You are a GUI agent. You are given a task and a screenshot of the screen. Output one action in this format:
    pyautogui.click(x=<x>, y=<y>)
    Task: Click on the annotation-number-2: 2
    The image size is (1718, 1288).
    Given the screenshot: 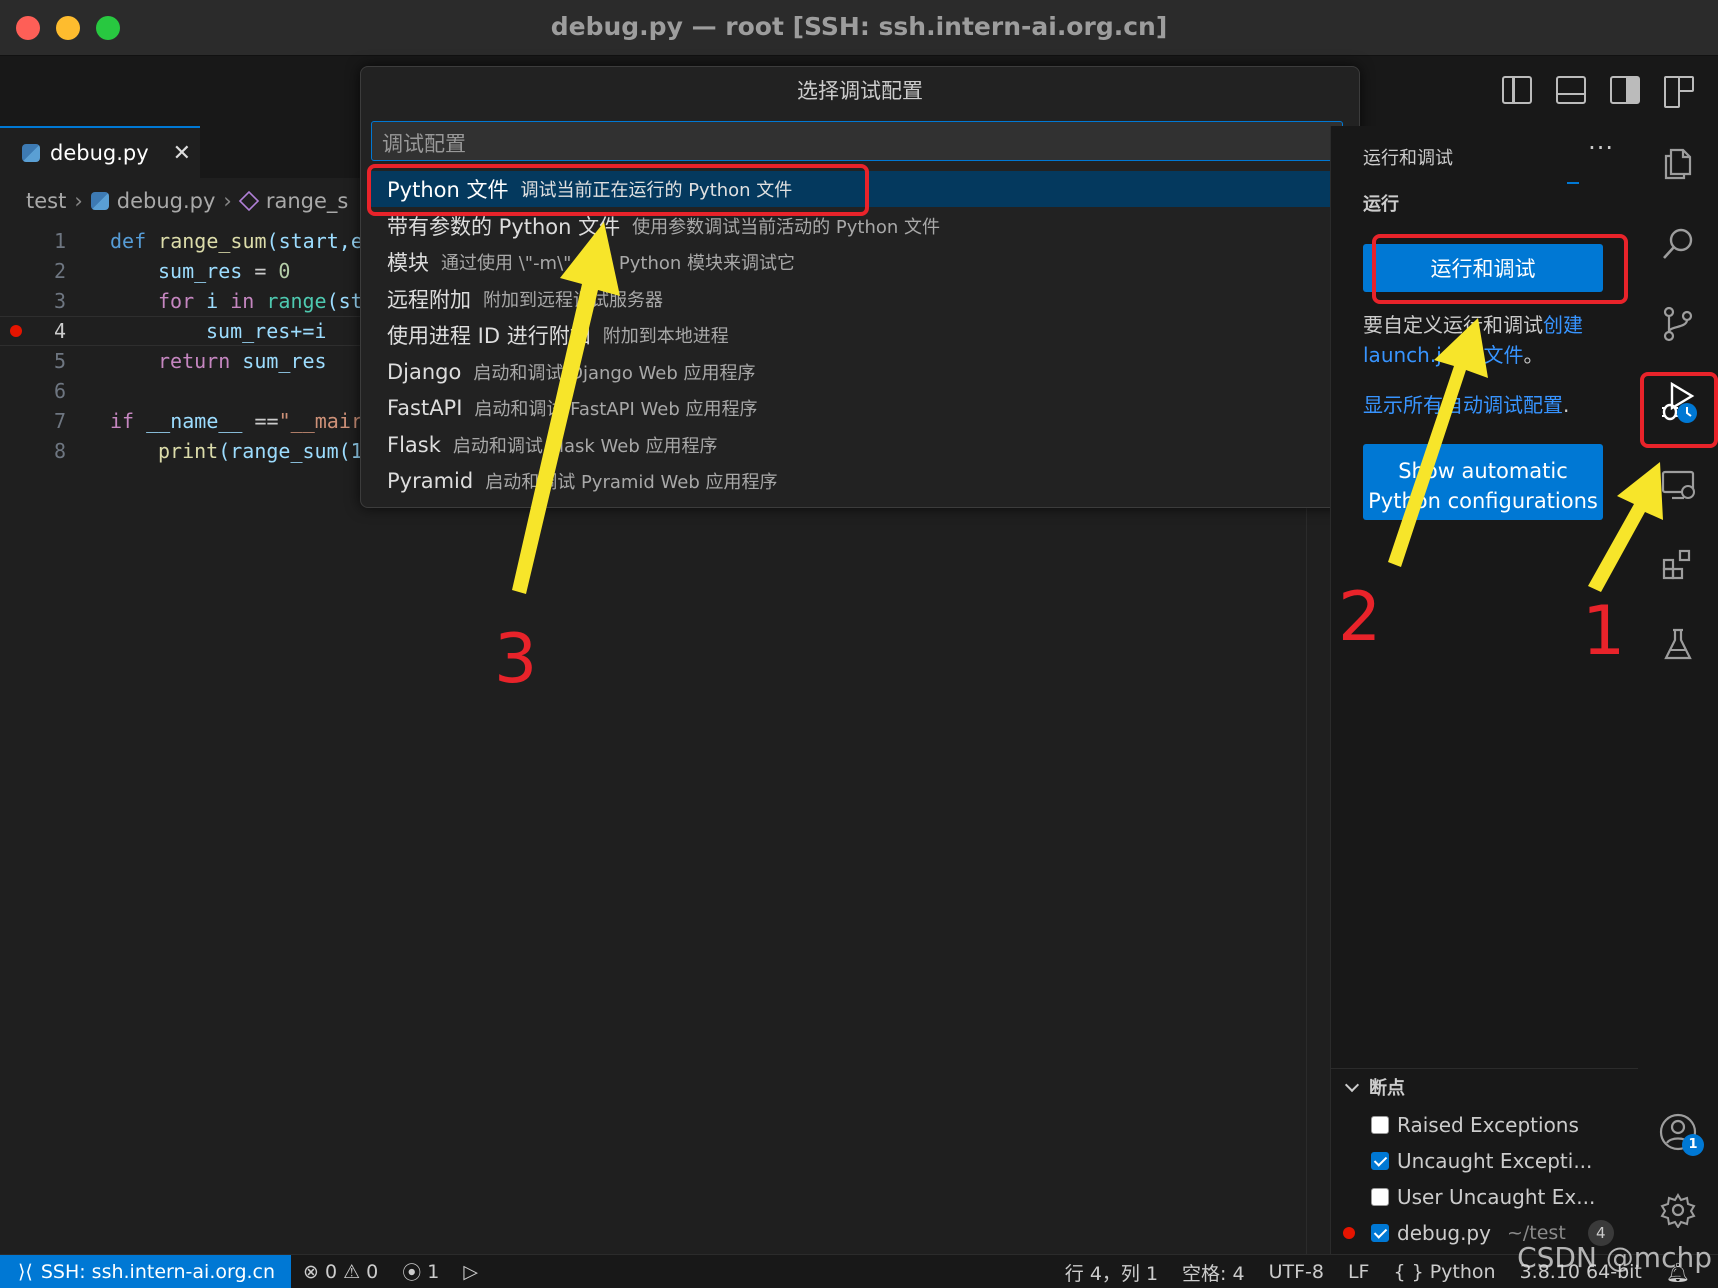 What is the action you would take?
    pyautogui.click(x=1360, y=617)
    